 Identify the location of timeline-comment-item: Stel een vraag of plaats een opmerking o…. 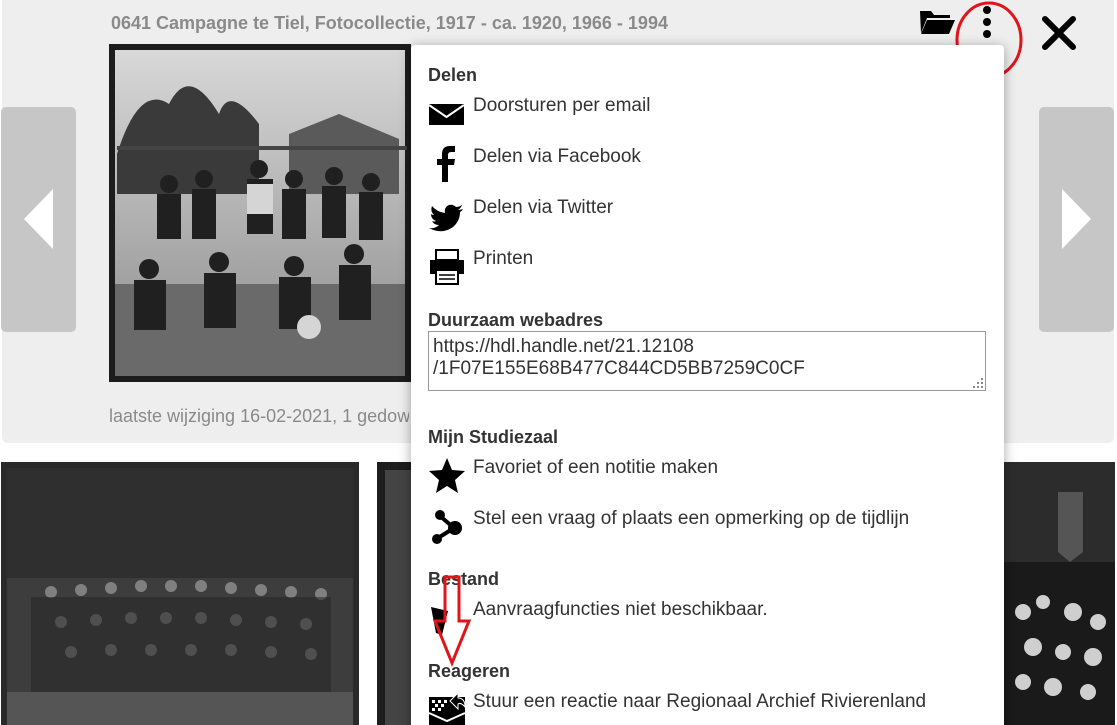
(708, 528).